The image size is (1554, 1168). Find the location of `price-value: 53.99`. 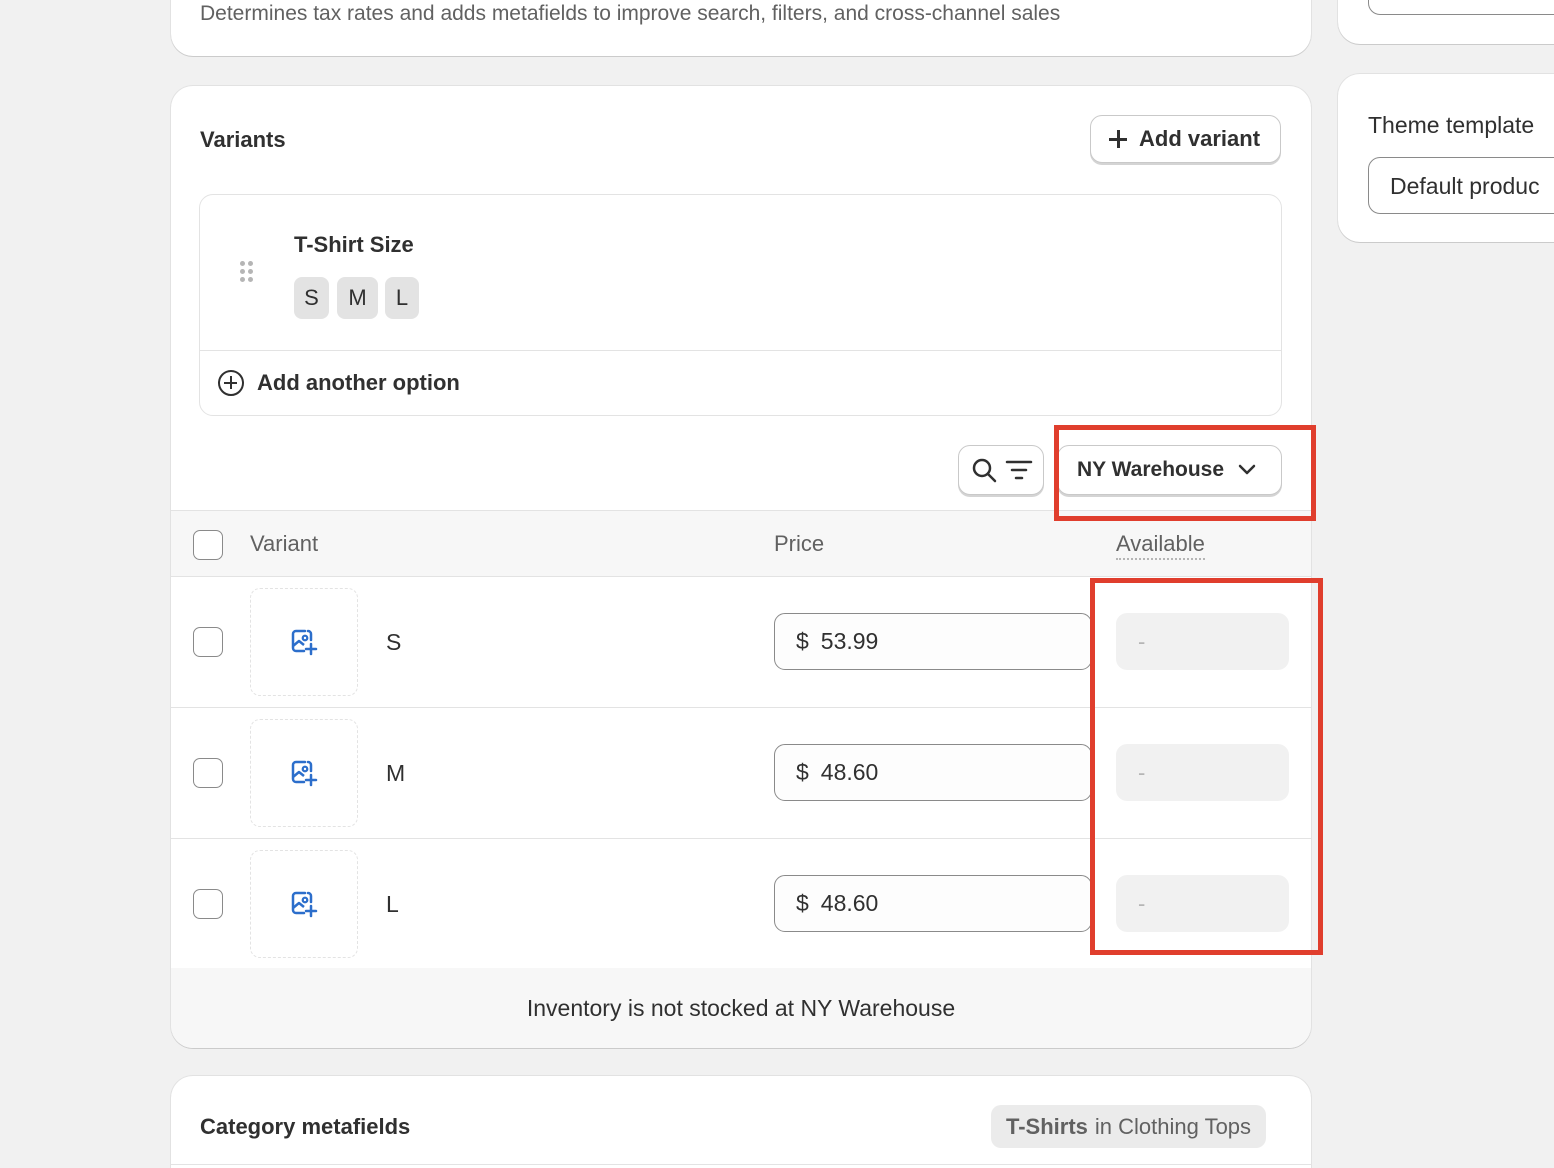

price-value: 53.99 is located at coordinates (849, 641).